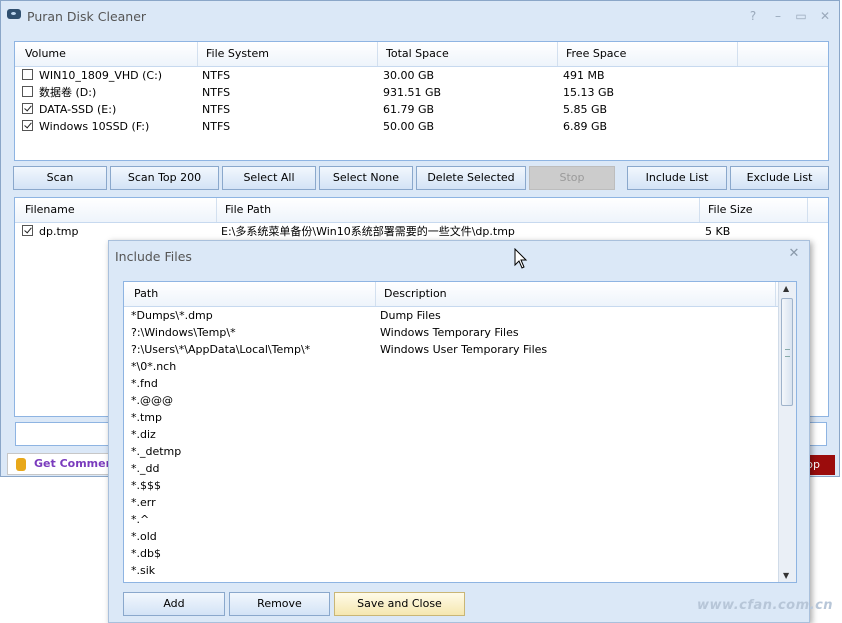 The width and height of the screenshot is (842, 623). Describe the element at coordinates (464, 349) in the screenshot. I see `include-description: Windows User Temporary Files` at that location.